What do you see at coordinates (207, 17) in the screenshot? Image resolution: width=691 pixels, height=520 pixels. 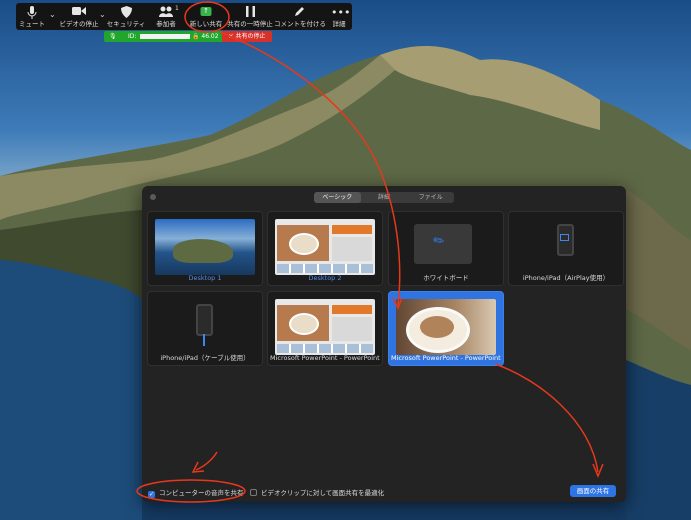 I see `highlight-circle-new-share` at bounding box center [207, 17].